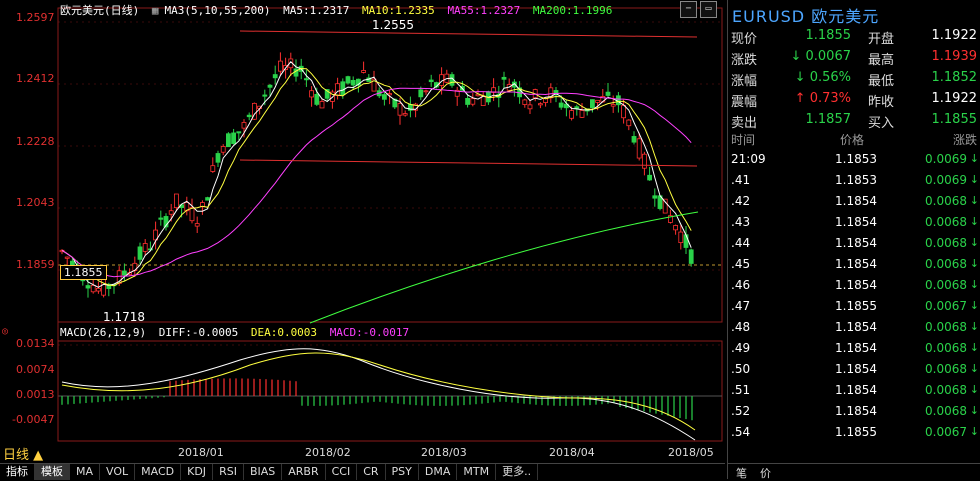  I want to click on indicator-tab: MTM, so click(477, 472).